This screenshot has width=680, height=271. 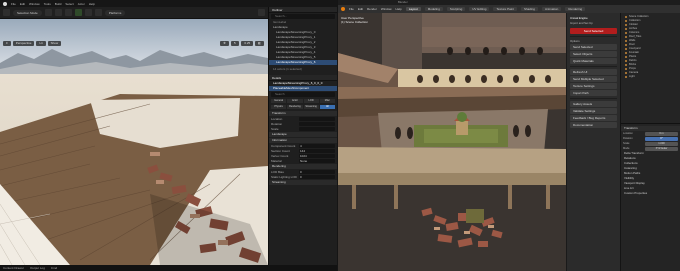 I want to click on npanel-button: Select Objects, so click(x=593, y=54).